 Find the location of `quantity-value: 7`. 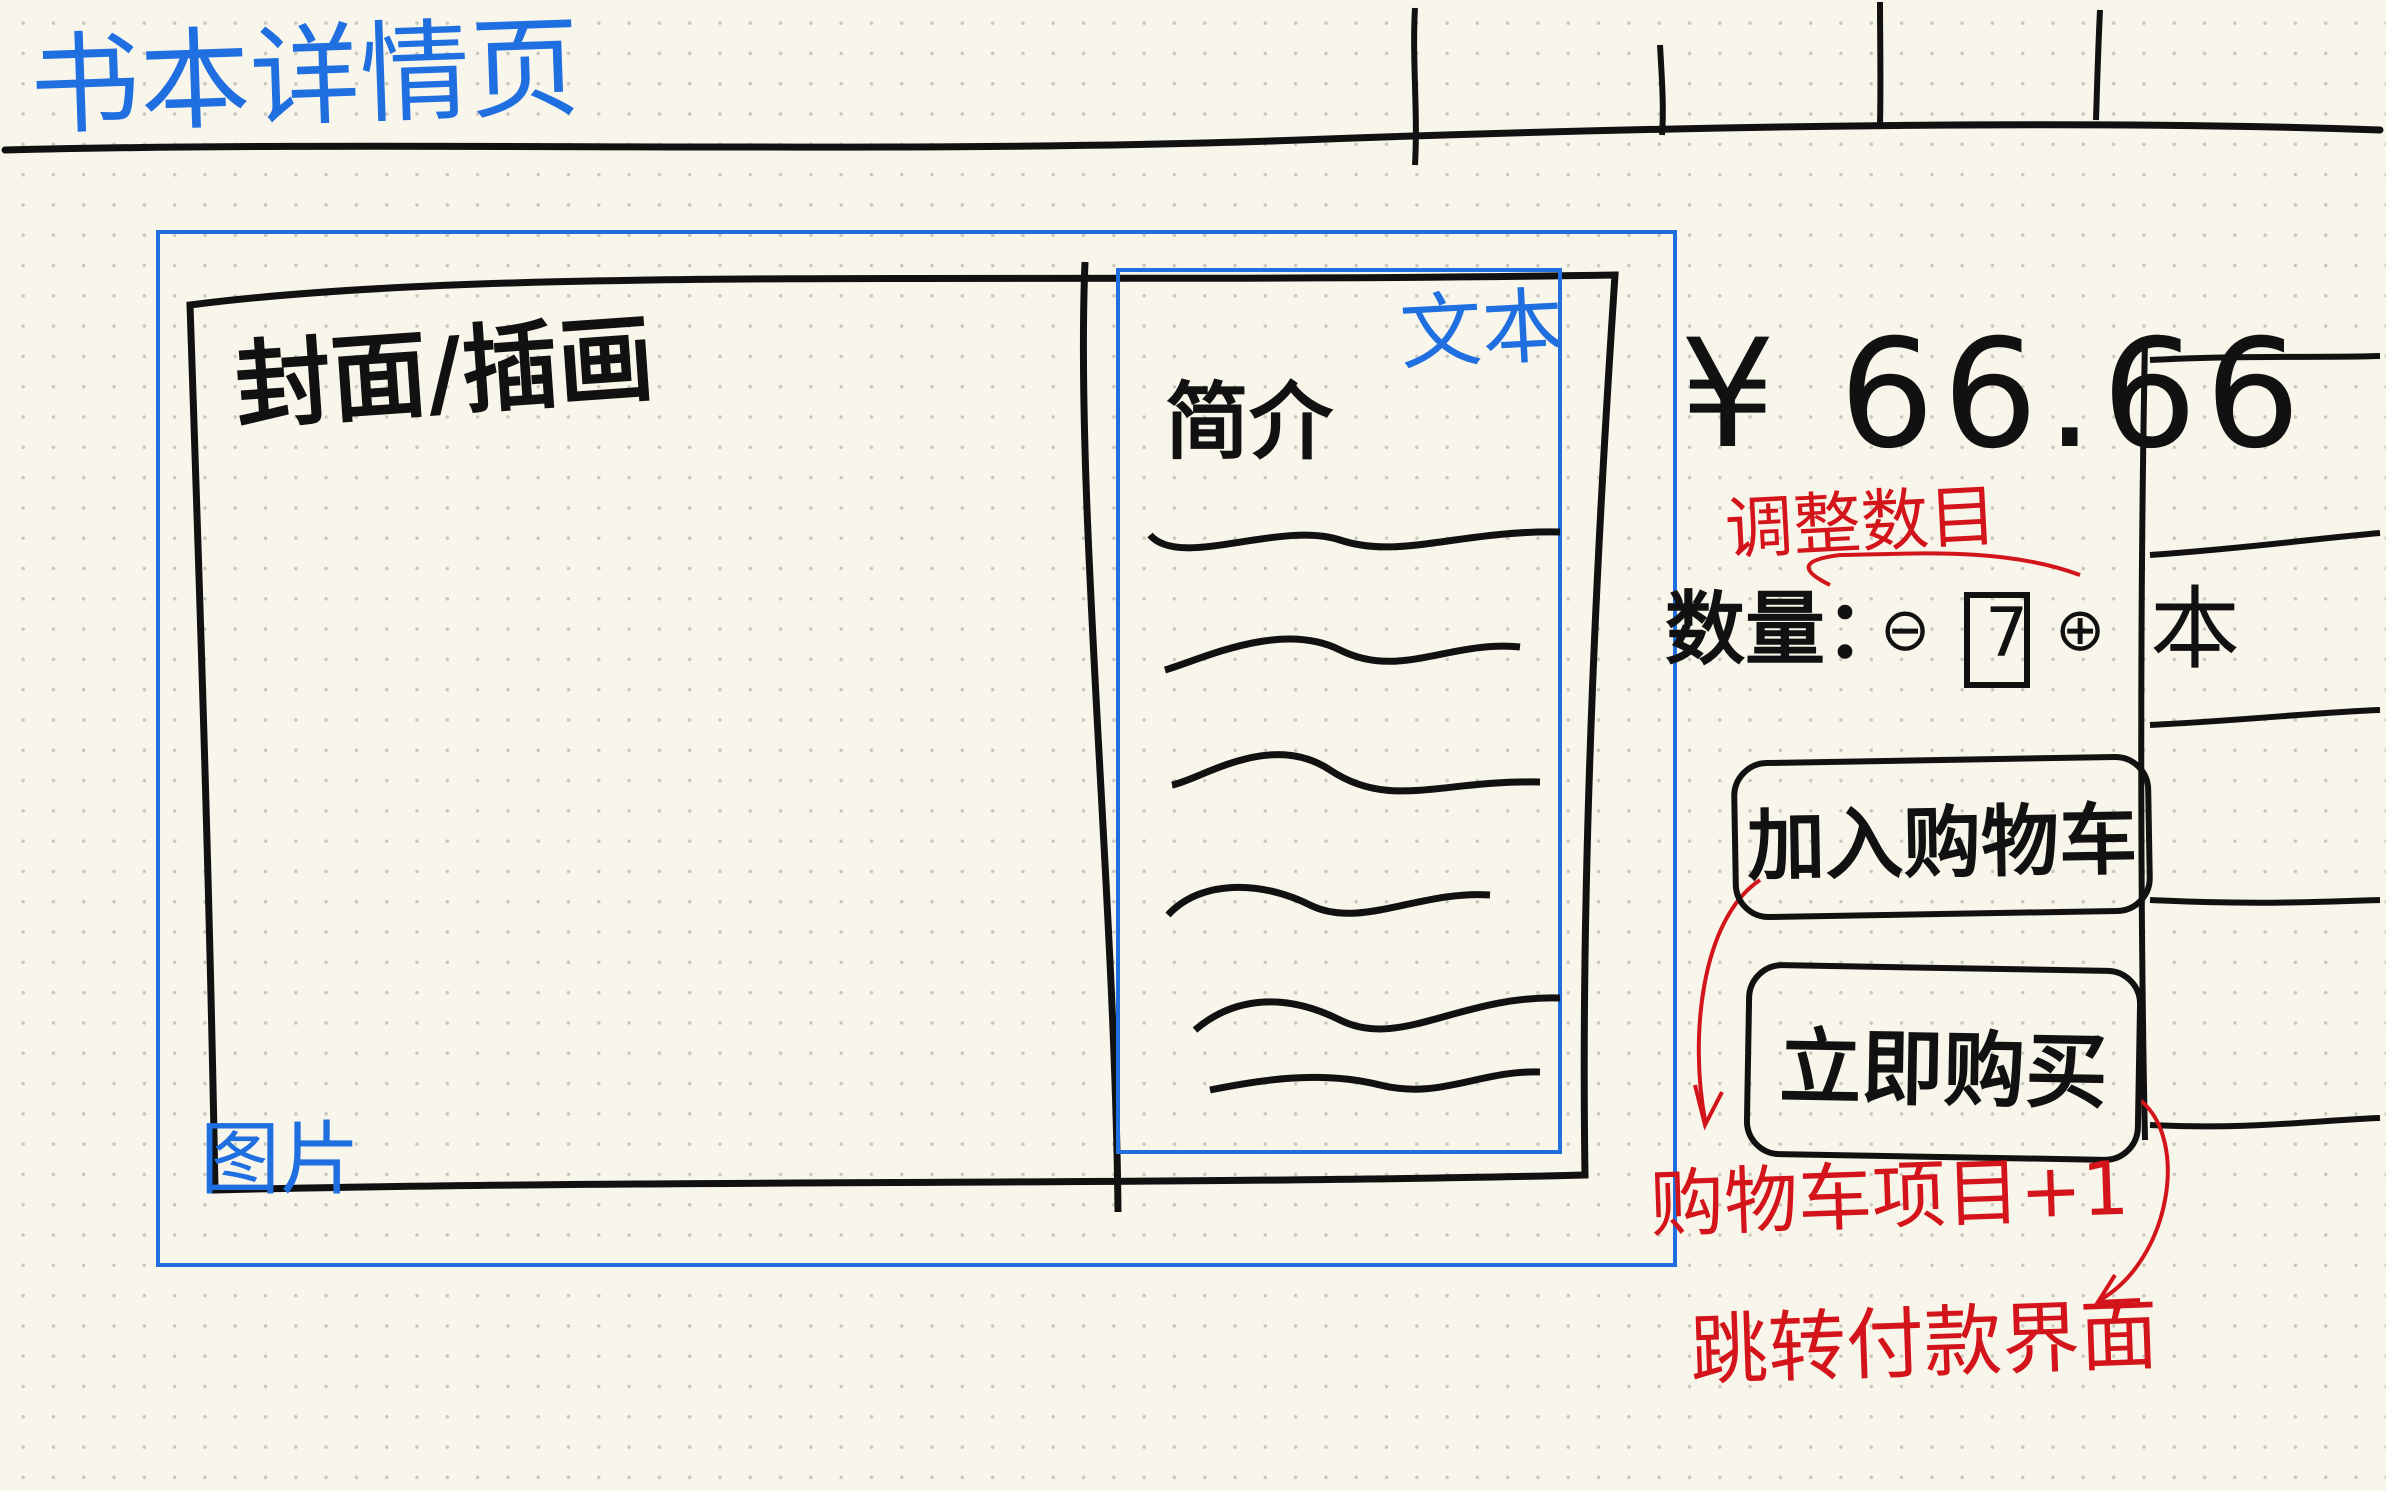

quantity-value: 7 is located at coordinates (2006, 634).